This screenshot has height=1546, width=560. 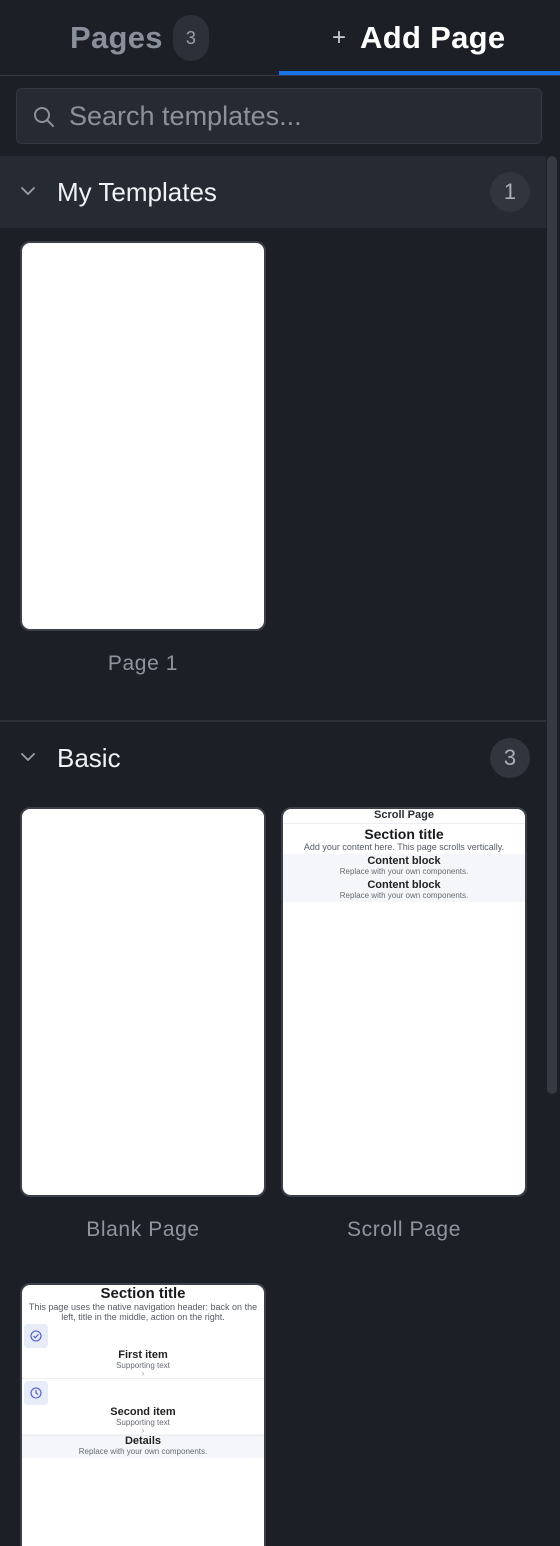 I want to click on tab-add-page: + Add Page, so click(x=418, y=38).